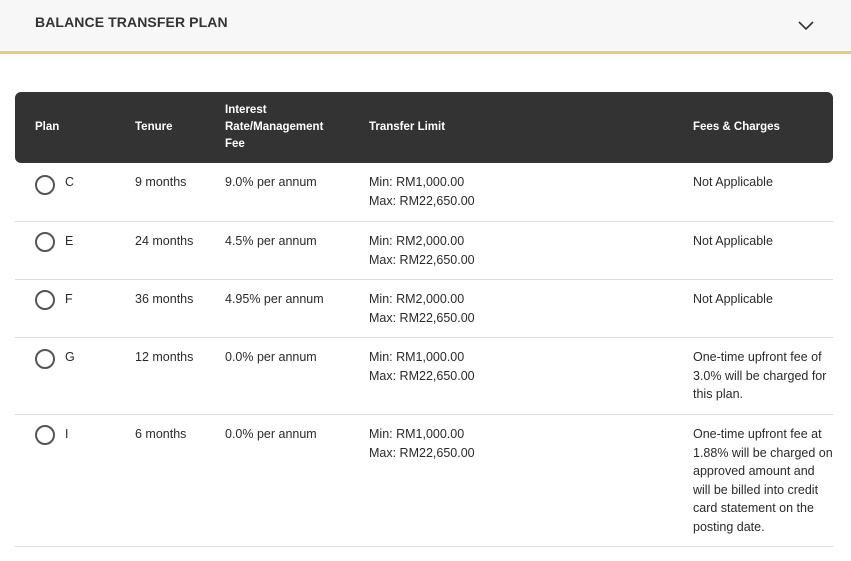 The image size is (851, 561). What do you see at coordinates (161, 182) in the screenshot?
I see `tenure: 9 months` at bounding box center [161, 182].